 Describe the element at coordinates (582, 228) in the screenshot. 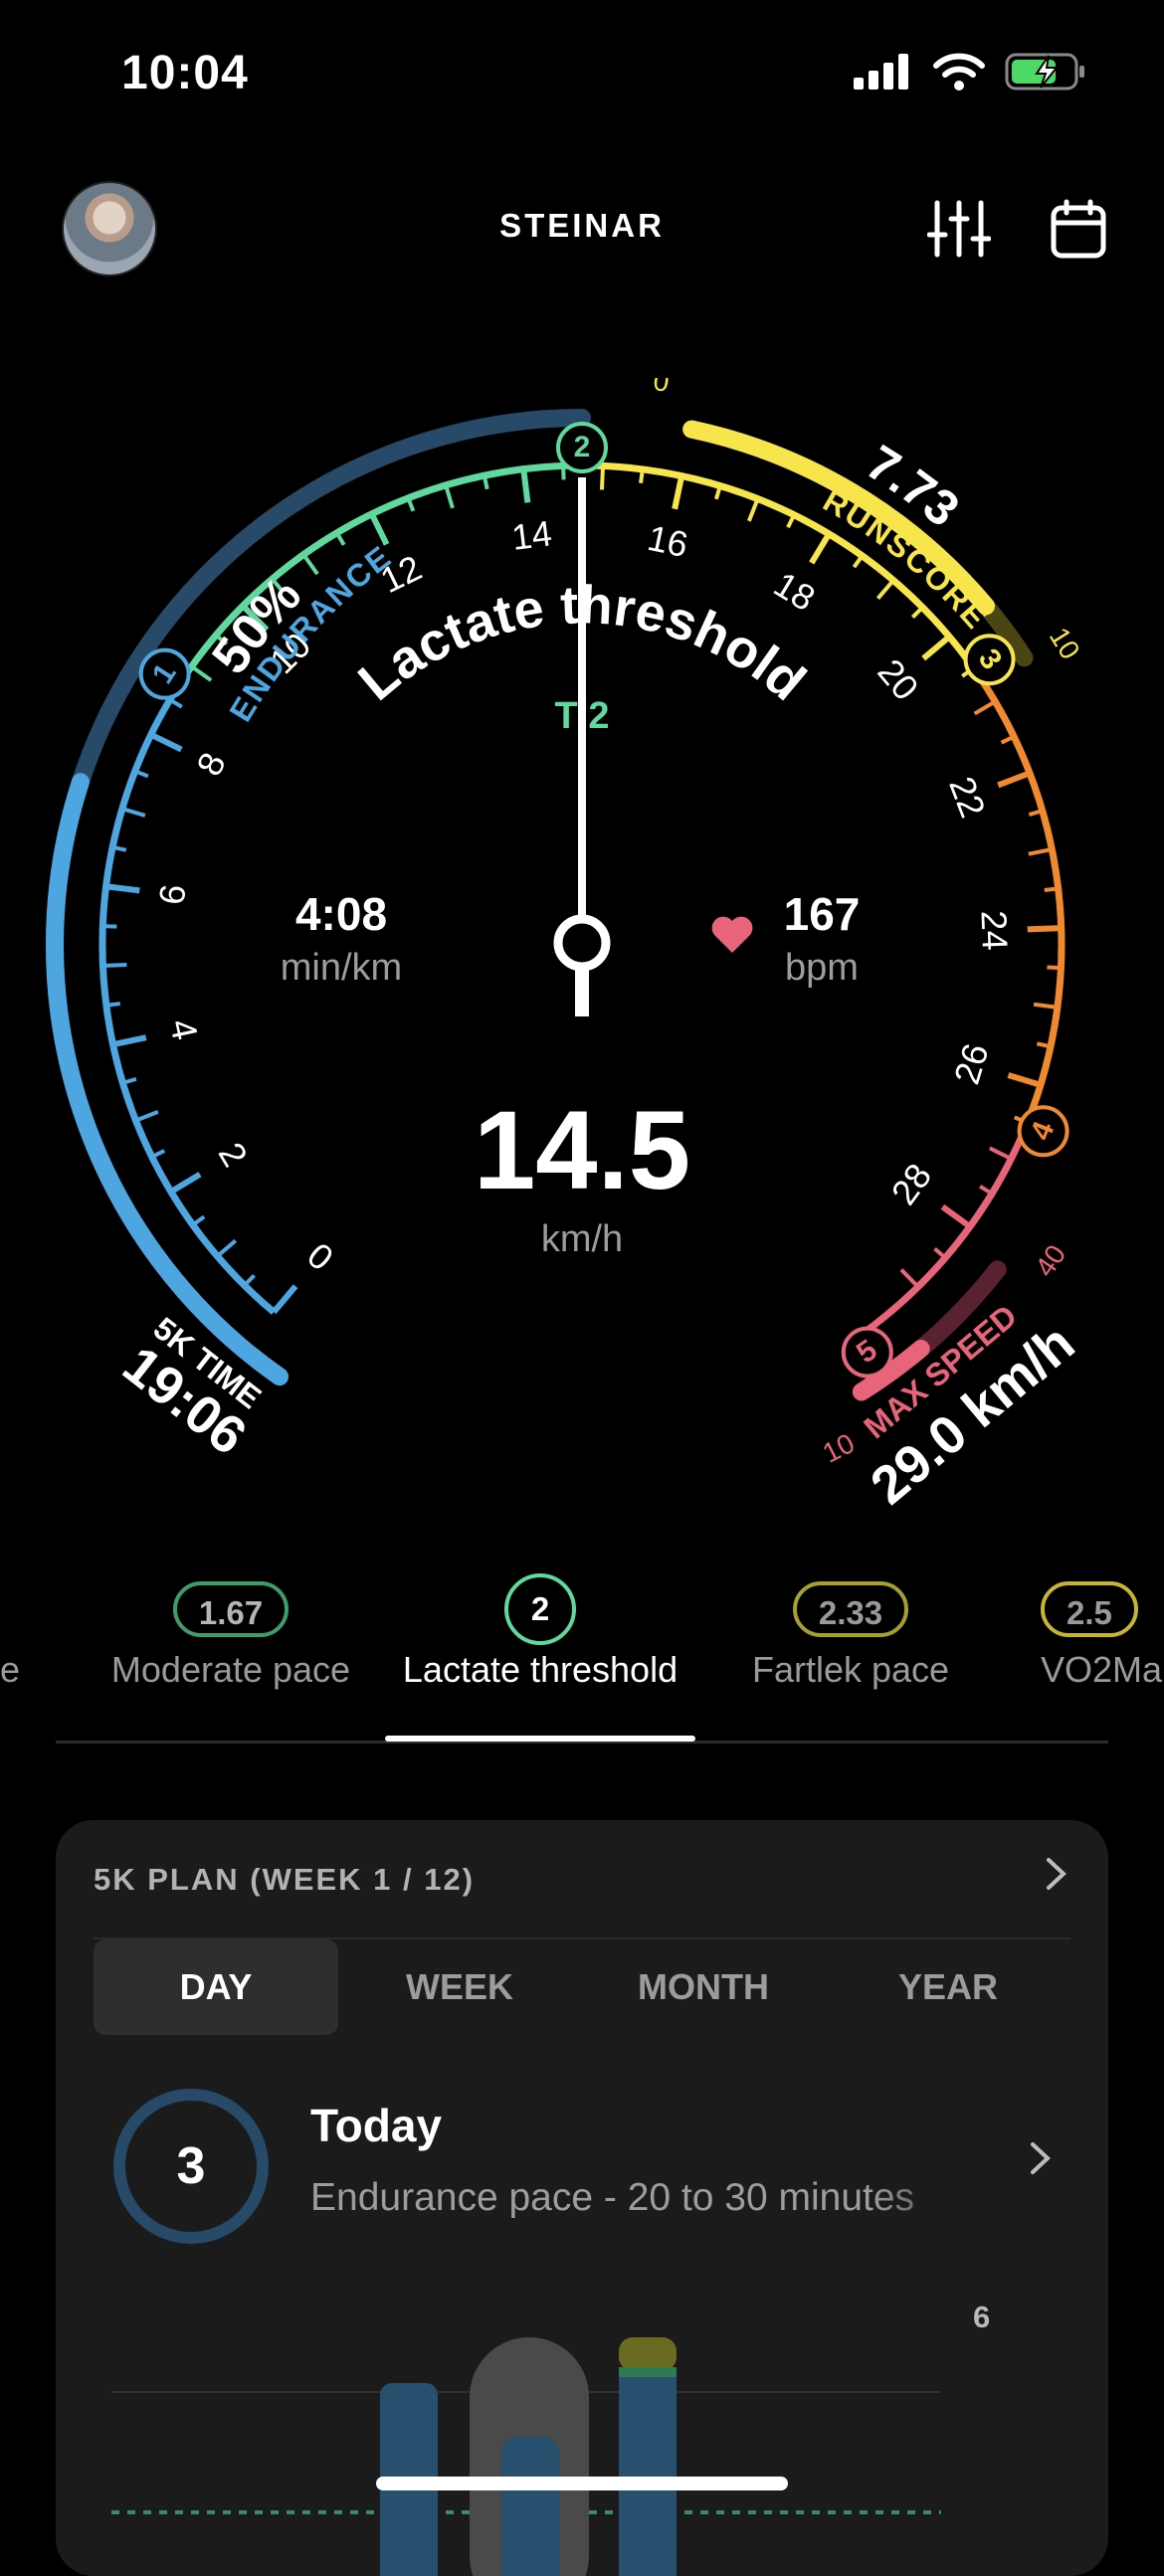

I see `app-header: STEINAR` at that location.